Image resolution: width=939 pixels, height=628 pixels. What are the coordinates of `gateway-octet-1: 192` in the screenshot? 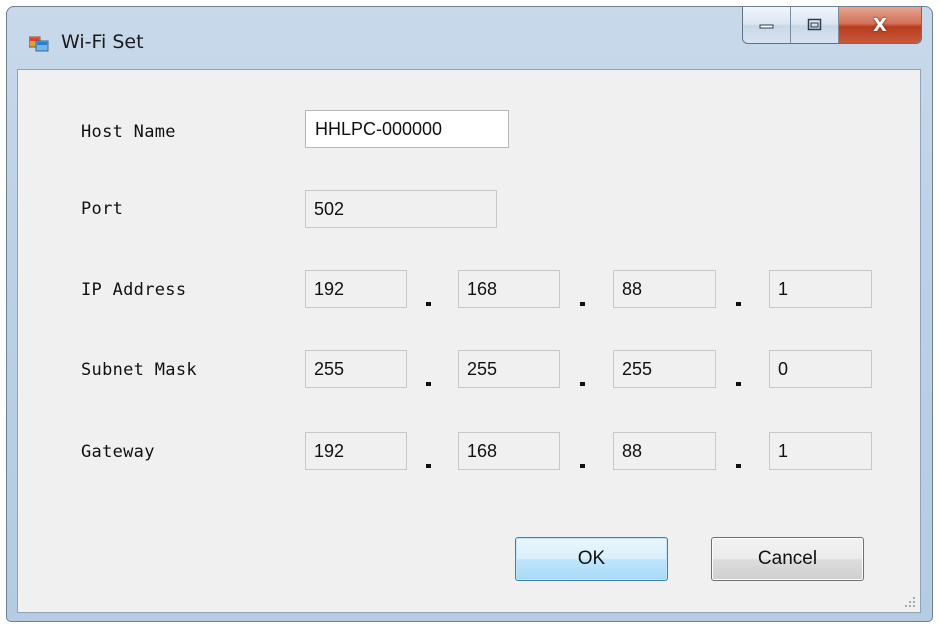 It's located at (356, 451).